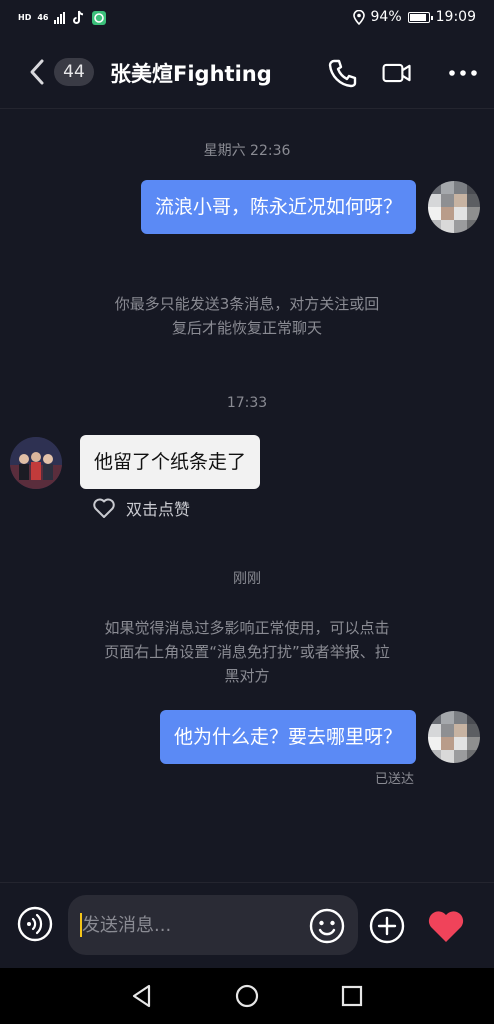 The height and width of the screenshot is (1024, 494). What do you see at coordinates (78, 17) in the screenshot?
I see `tiktok-icon` at bounding box center [78, 17].